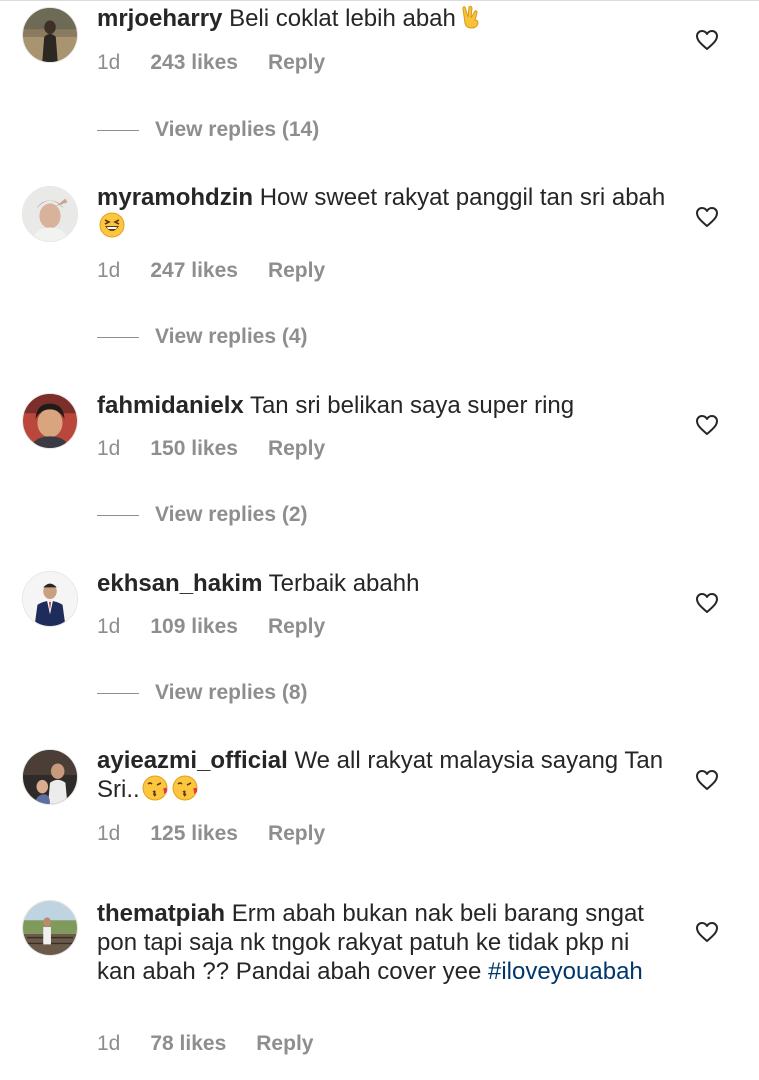 The width and height of the screenshot is (759, 1080). I want to click on comment-username: ayieazmi_official, so click(192, 760).